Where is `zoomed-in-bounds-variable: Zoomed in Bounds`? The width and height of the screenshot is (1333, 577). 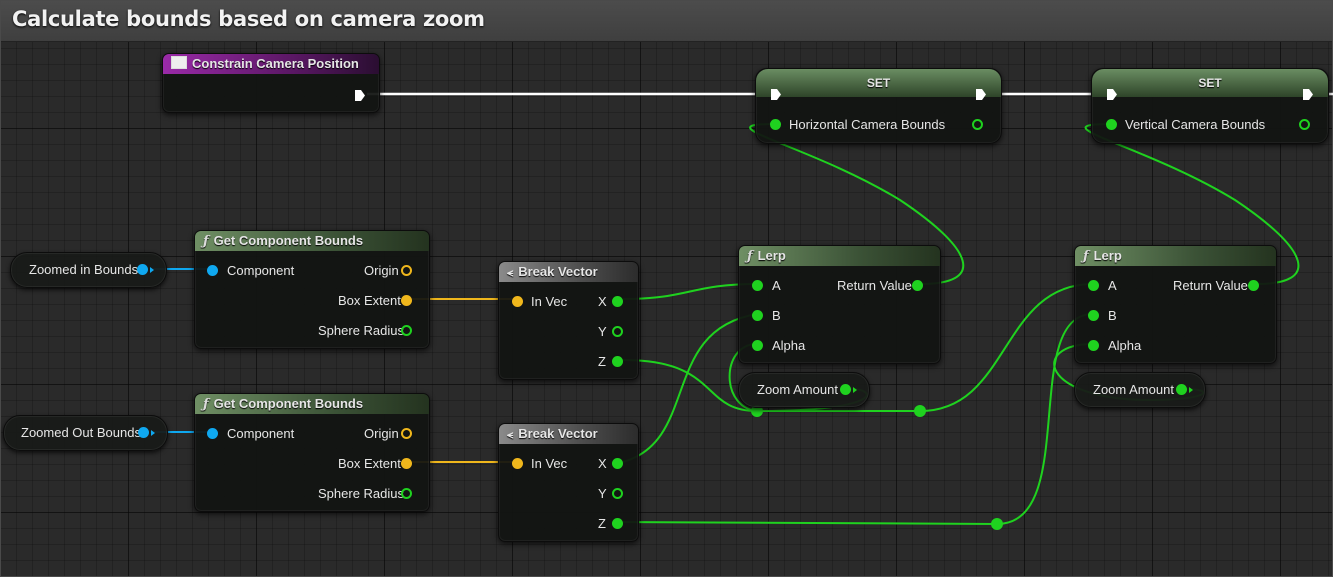
zoomed-in-bounds-variable: Zoomed in Bounds is located at coordinates (88, 270).